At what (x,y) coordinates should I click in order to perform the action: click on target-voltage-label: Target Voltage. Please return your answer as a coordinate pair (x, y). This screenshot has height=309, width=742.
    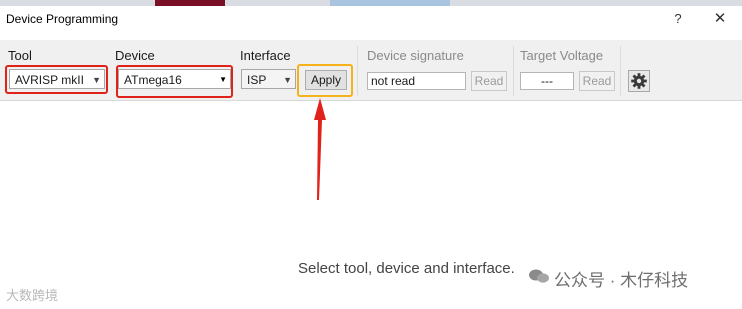
    Looking at the image, I should click on (562, 55).